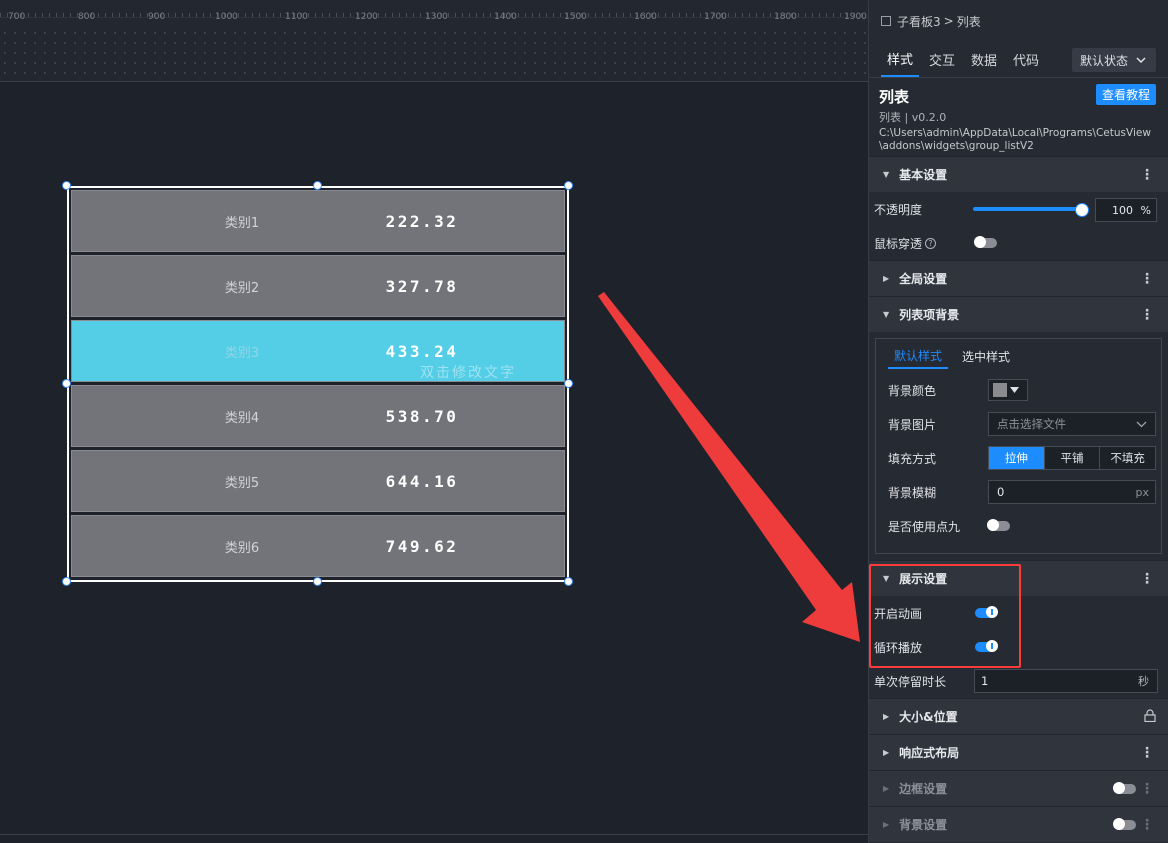 The image size is (1168, 843). I want to click on fill-mode-label: 填充方式, so click(912, 458).